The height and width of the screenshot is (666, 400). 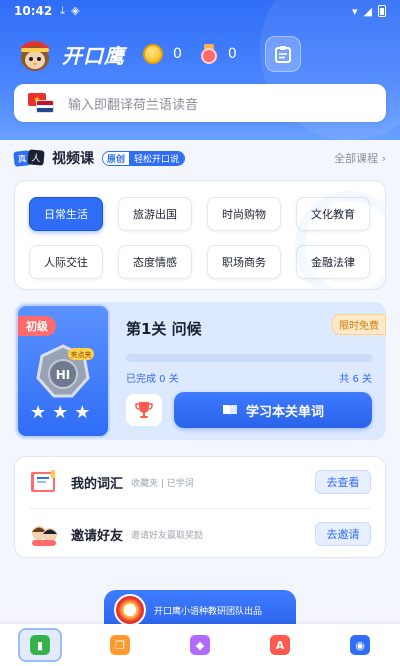 I want to click on vip-icon: ◆, so click(x=200, y=645).